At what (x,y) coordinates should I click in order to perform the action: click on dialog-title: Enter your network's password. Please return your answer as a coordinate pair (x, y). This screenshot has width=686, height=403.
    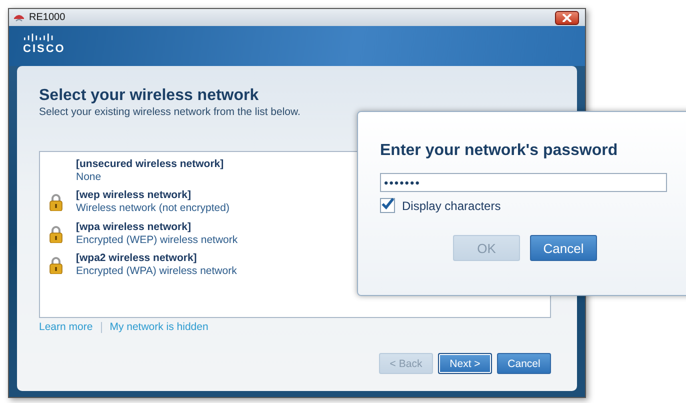
    Looking at the image, I should click on (499, 151).